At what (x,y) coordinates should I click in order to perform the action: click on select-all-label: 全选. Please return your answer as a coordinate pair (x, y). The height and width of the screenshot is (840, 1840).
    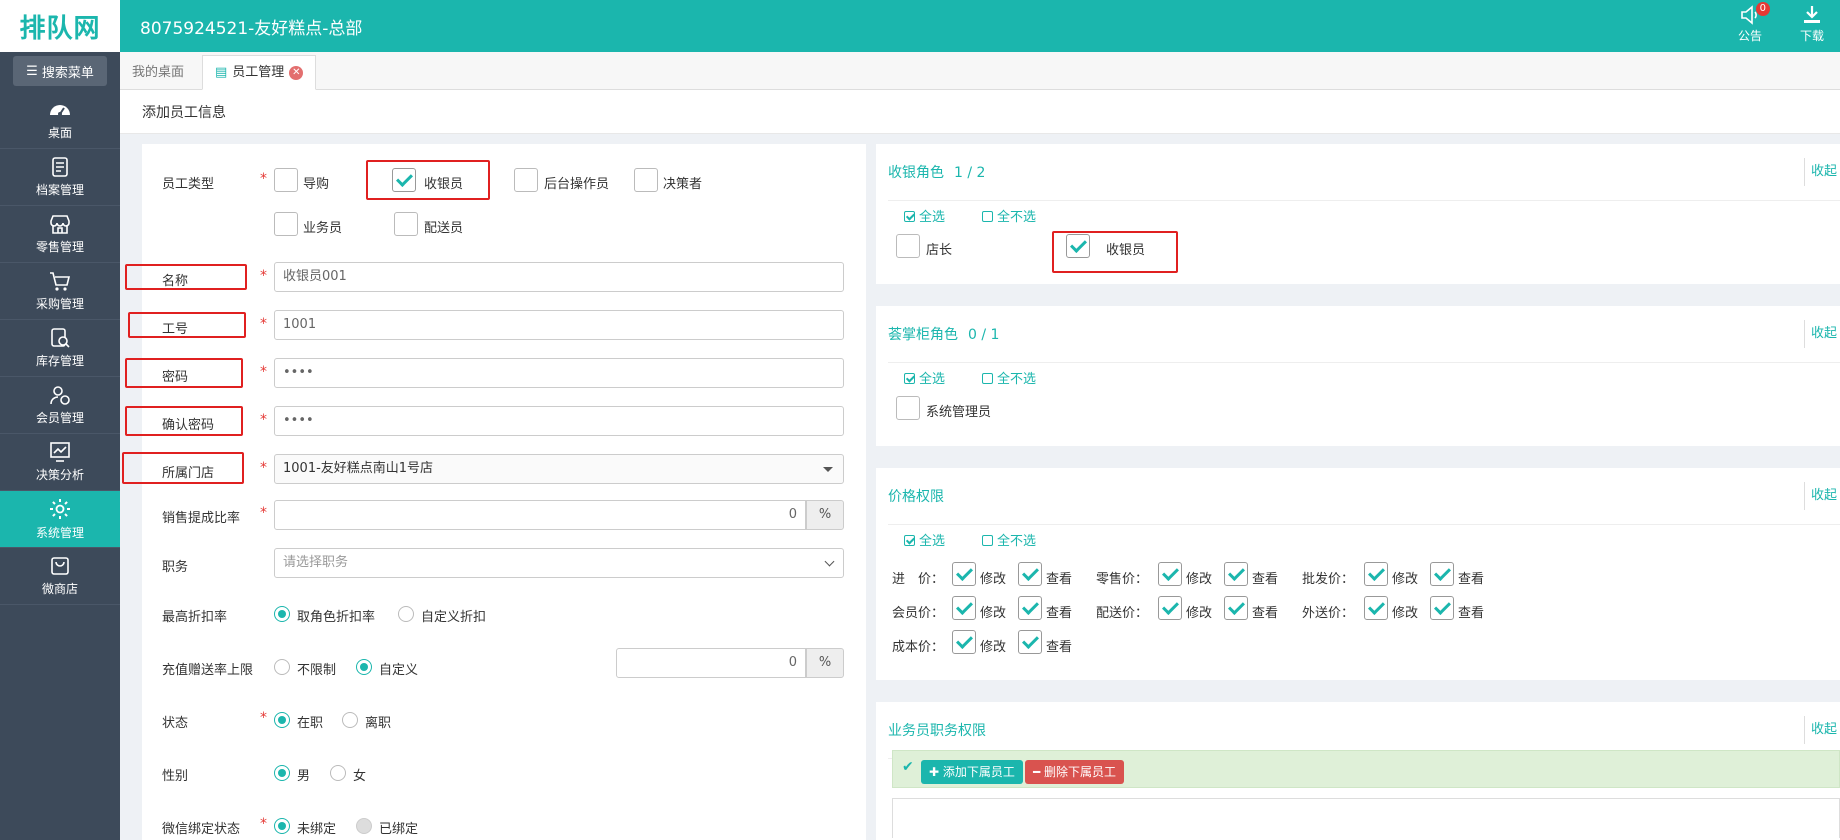
    Looking at the image, I should click on (932, 379).